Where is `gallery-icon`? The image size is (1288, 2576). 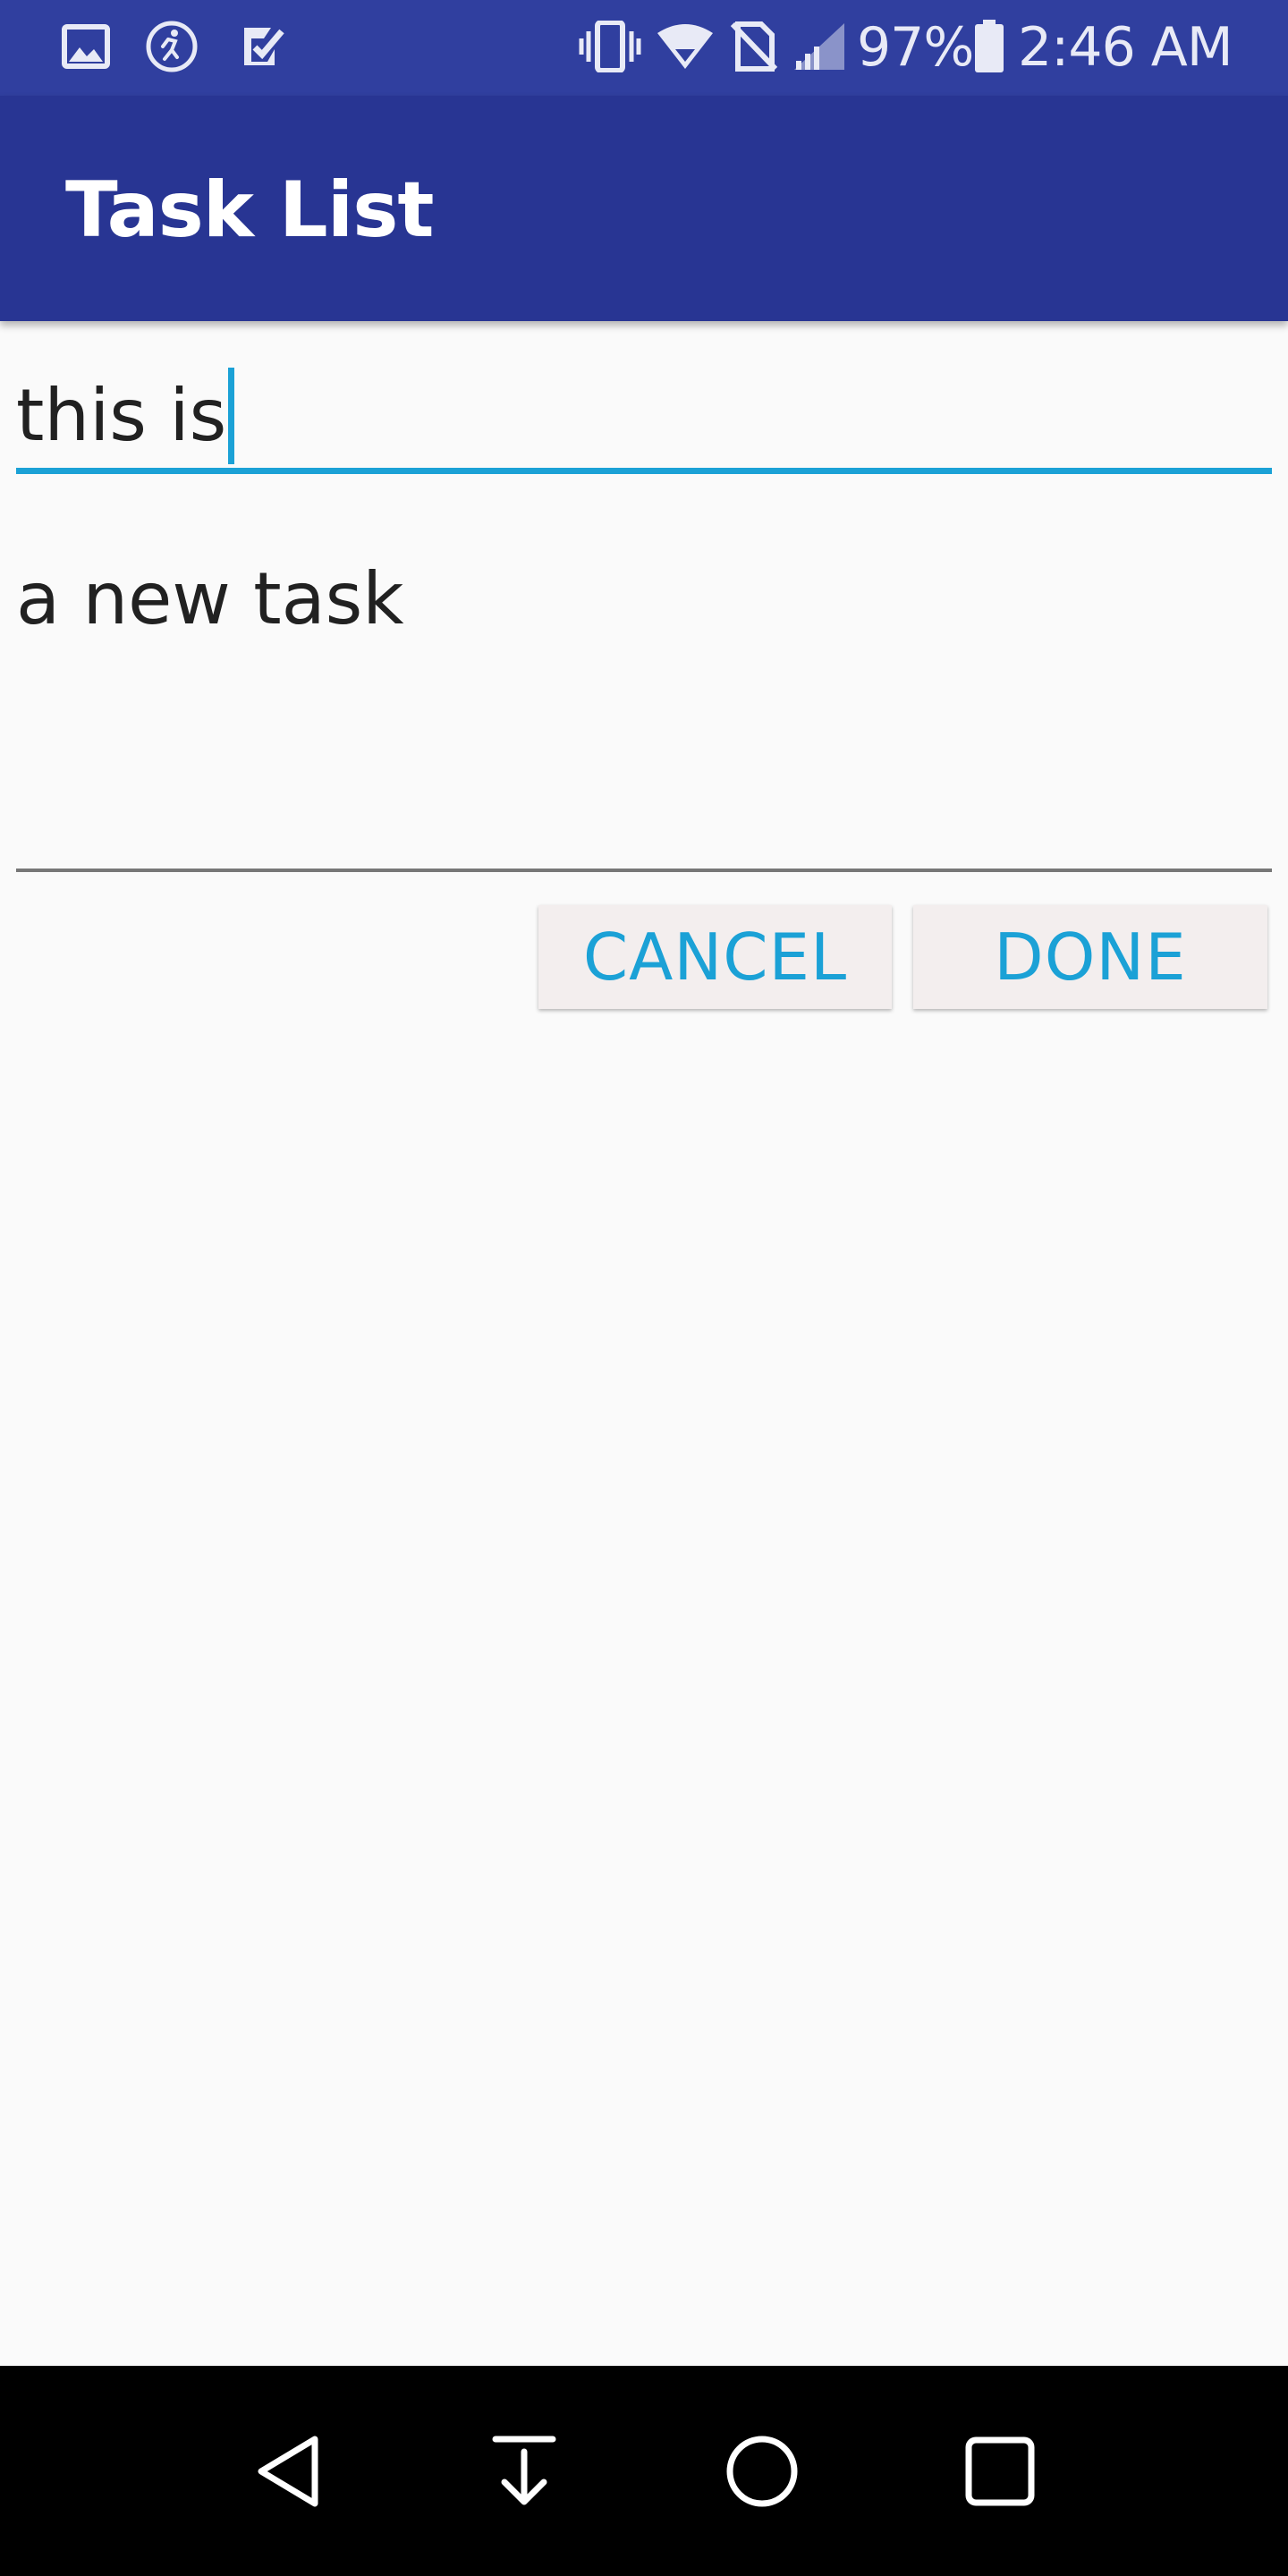
gallery-icon is located at coordinates (86, 46).